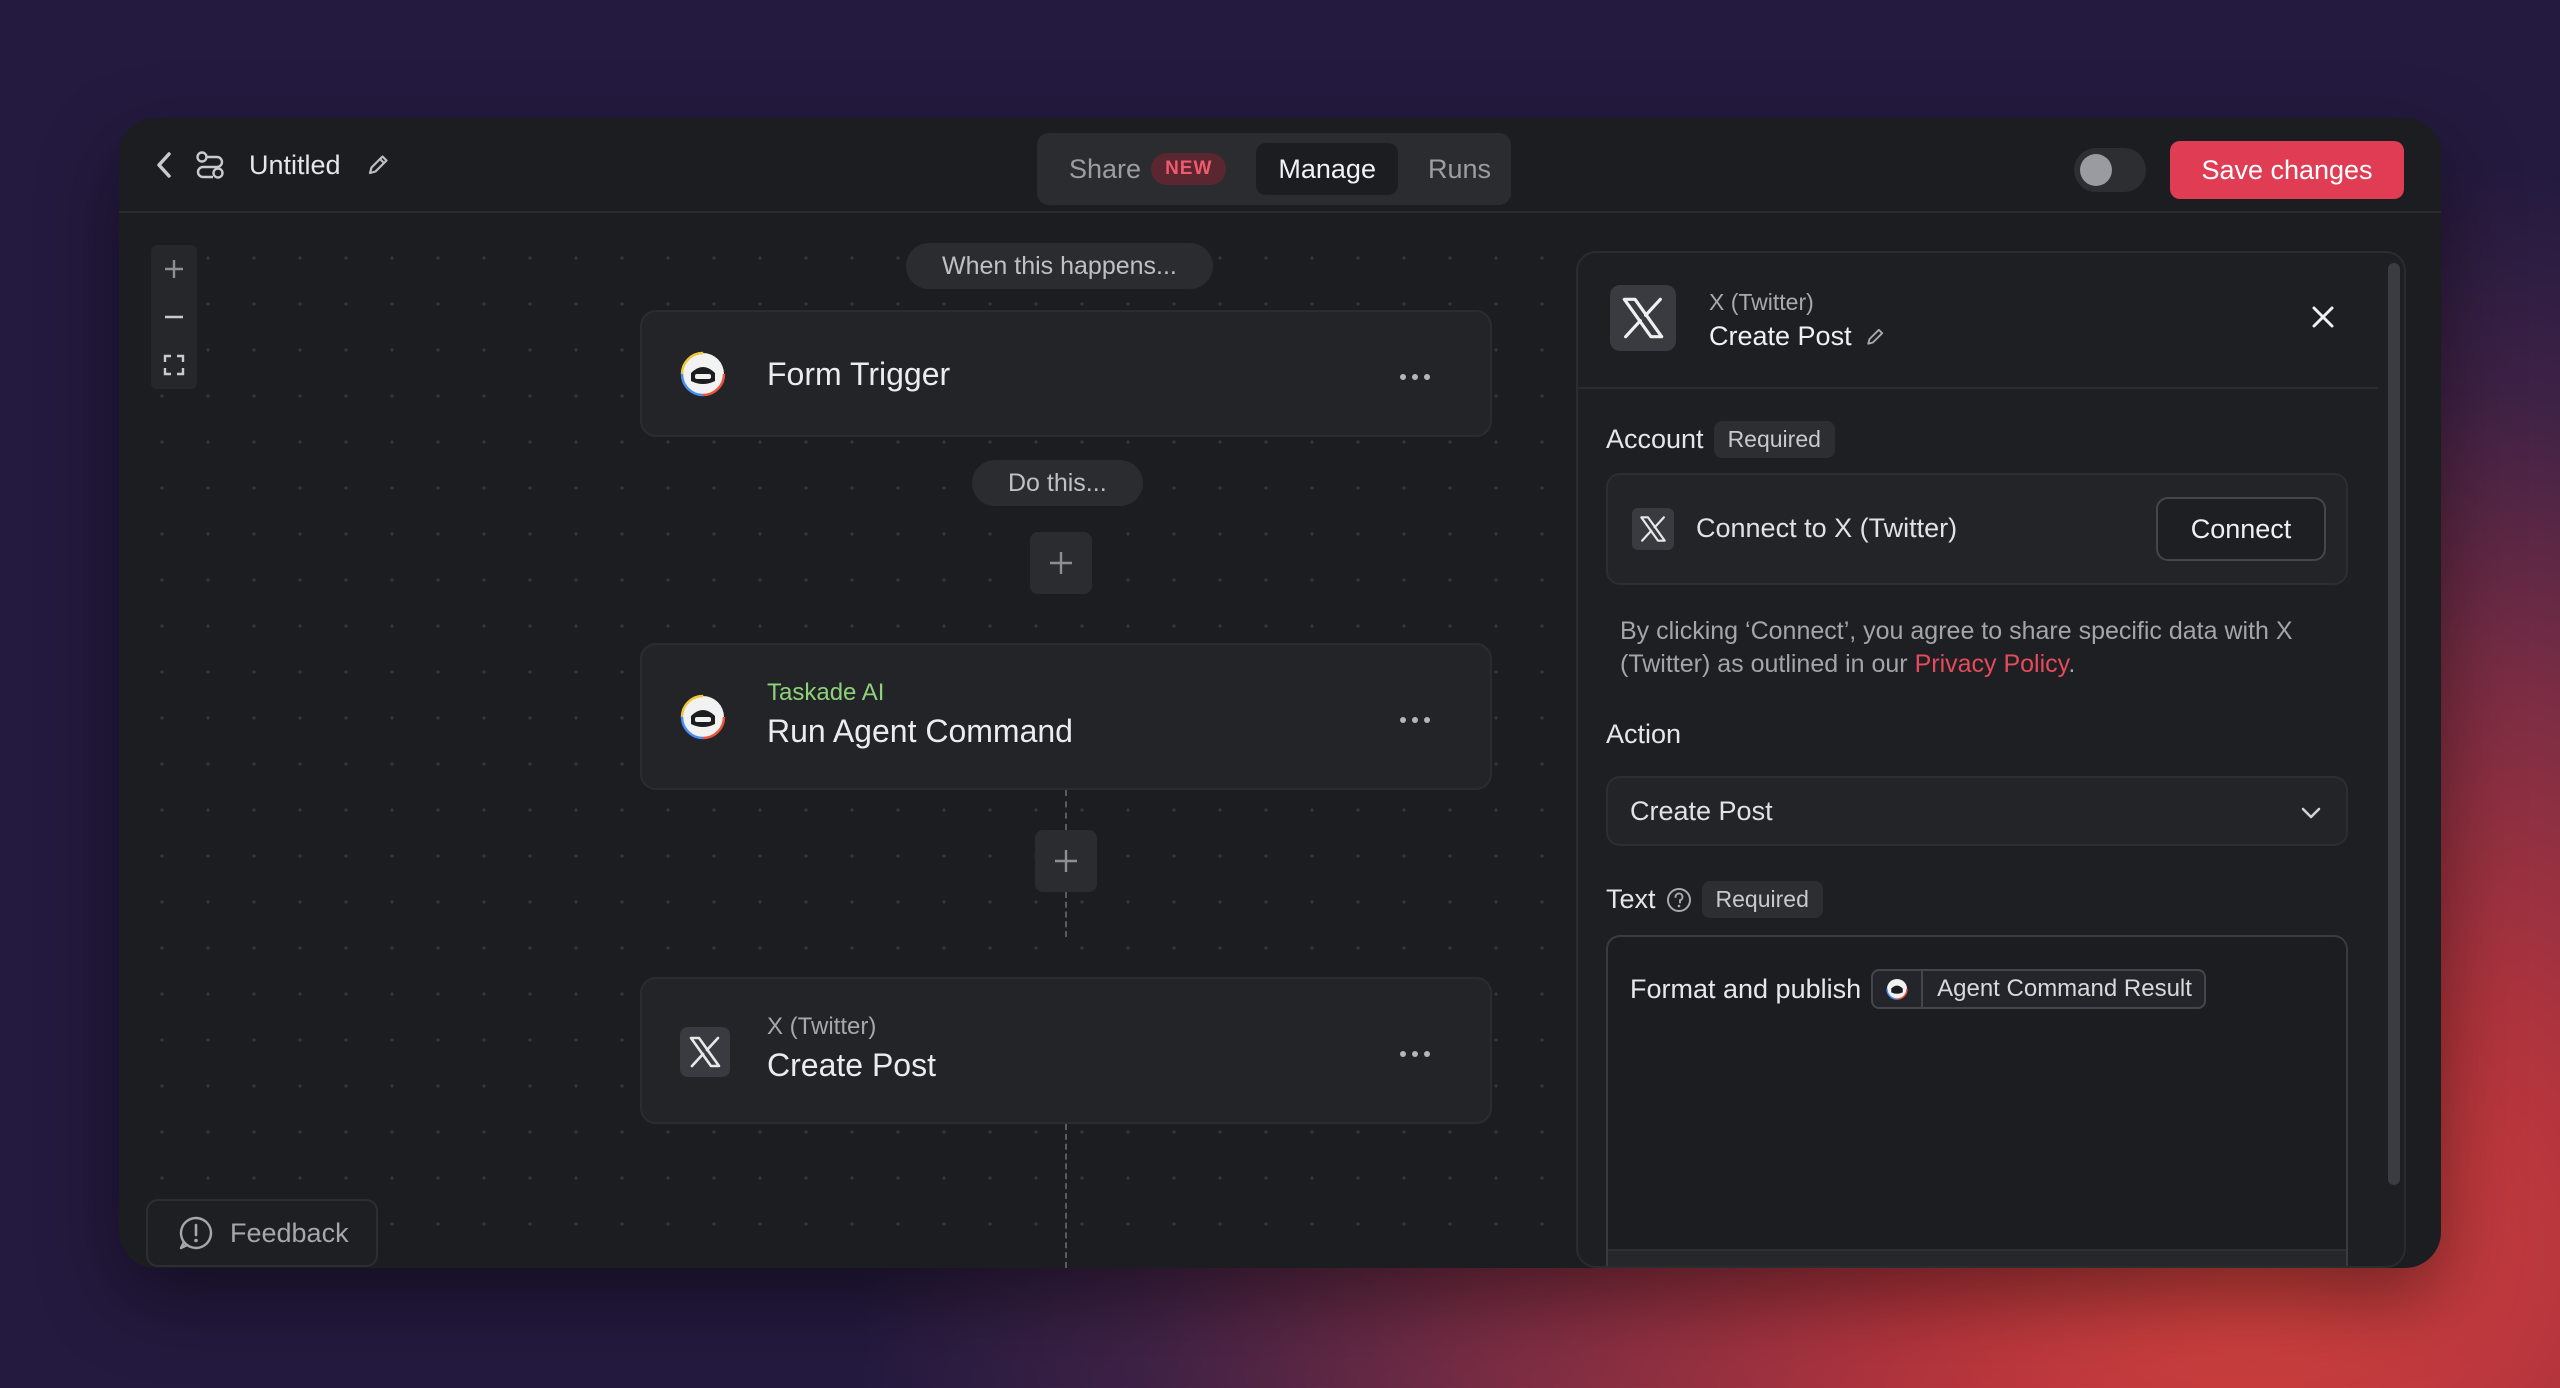  I want to click on tab-runs: Runs, so click(1459, 169).